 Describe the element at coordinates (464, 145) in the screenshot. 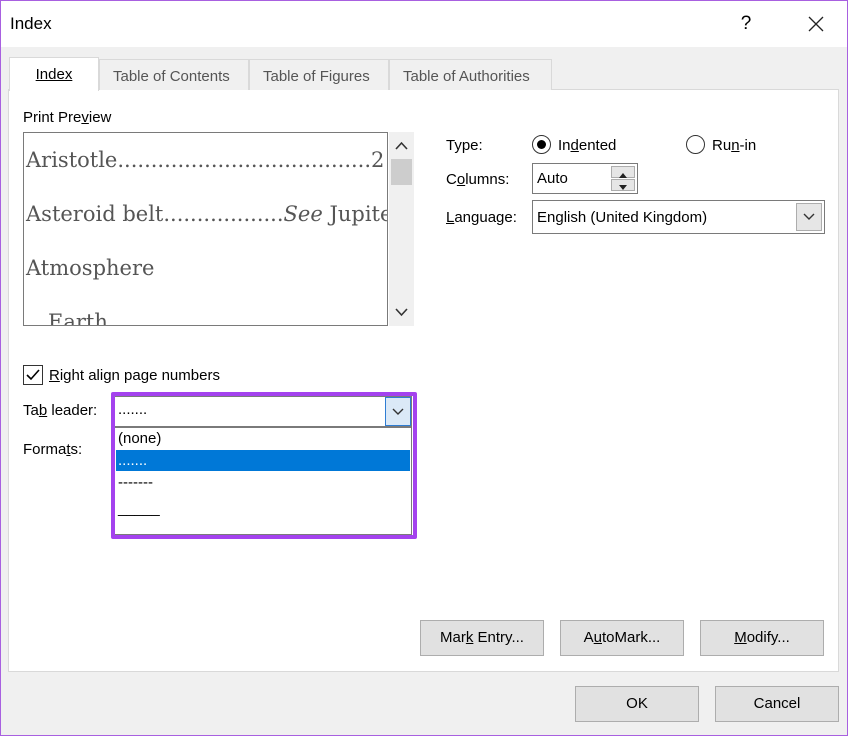

I see `type-label: Type:` at that location.